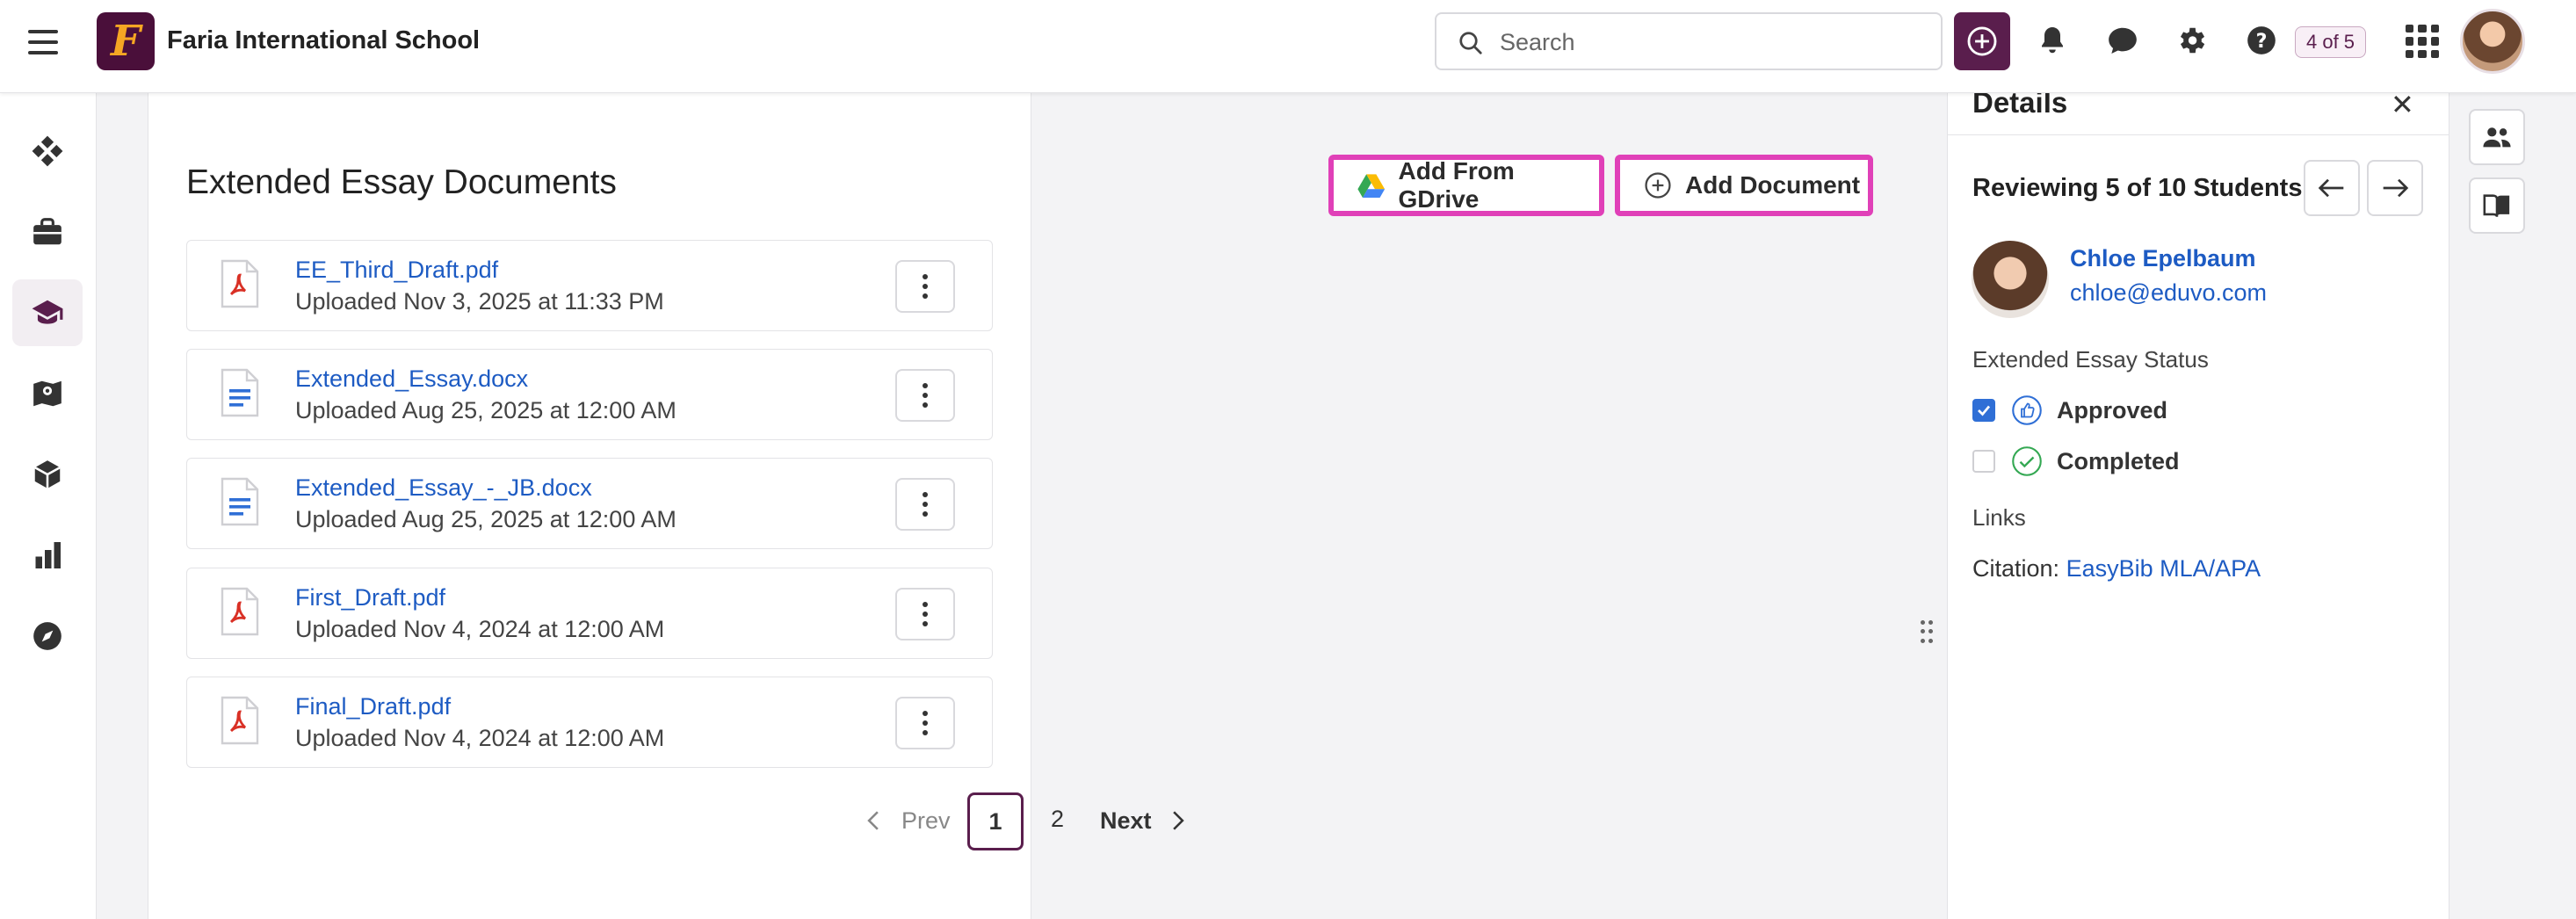 The width and height of the screenshot is (2576, 919). What do you see at coordinates (995, 821) in the screenshot?
I see `pagination-page-current: 1` at bounding box center [995, 821].